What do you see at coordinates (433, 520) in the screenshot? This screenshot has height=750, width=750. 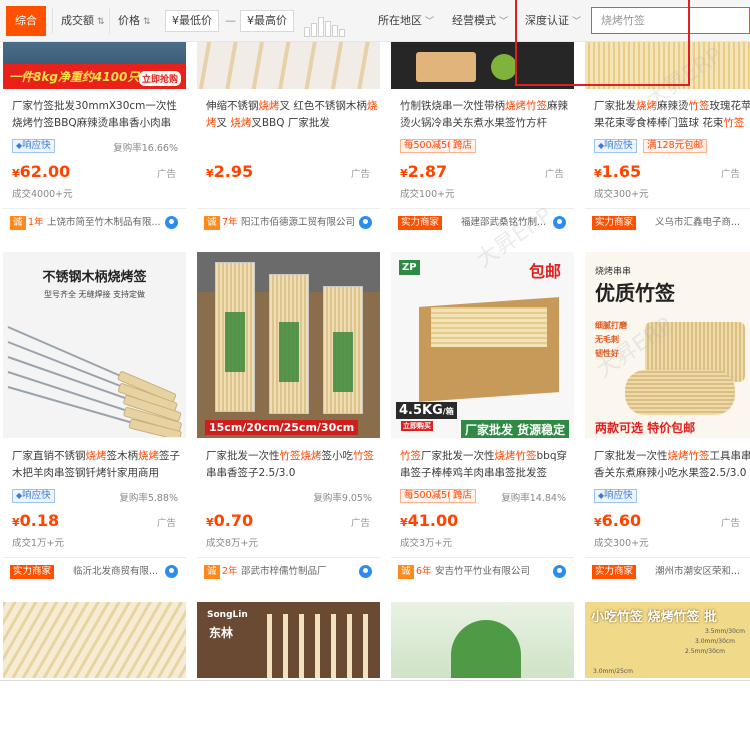 I see `price-value: 41.00` at bounding box center [433, 520].